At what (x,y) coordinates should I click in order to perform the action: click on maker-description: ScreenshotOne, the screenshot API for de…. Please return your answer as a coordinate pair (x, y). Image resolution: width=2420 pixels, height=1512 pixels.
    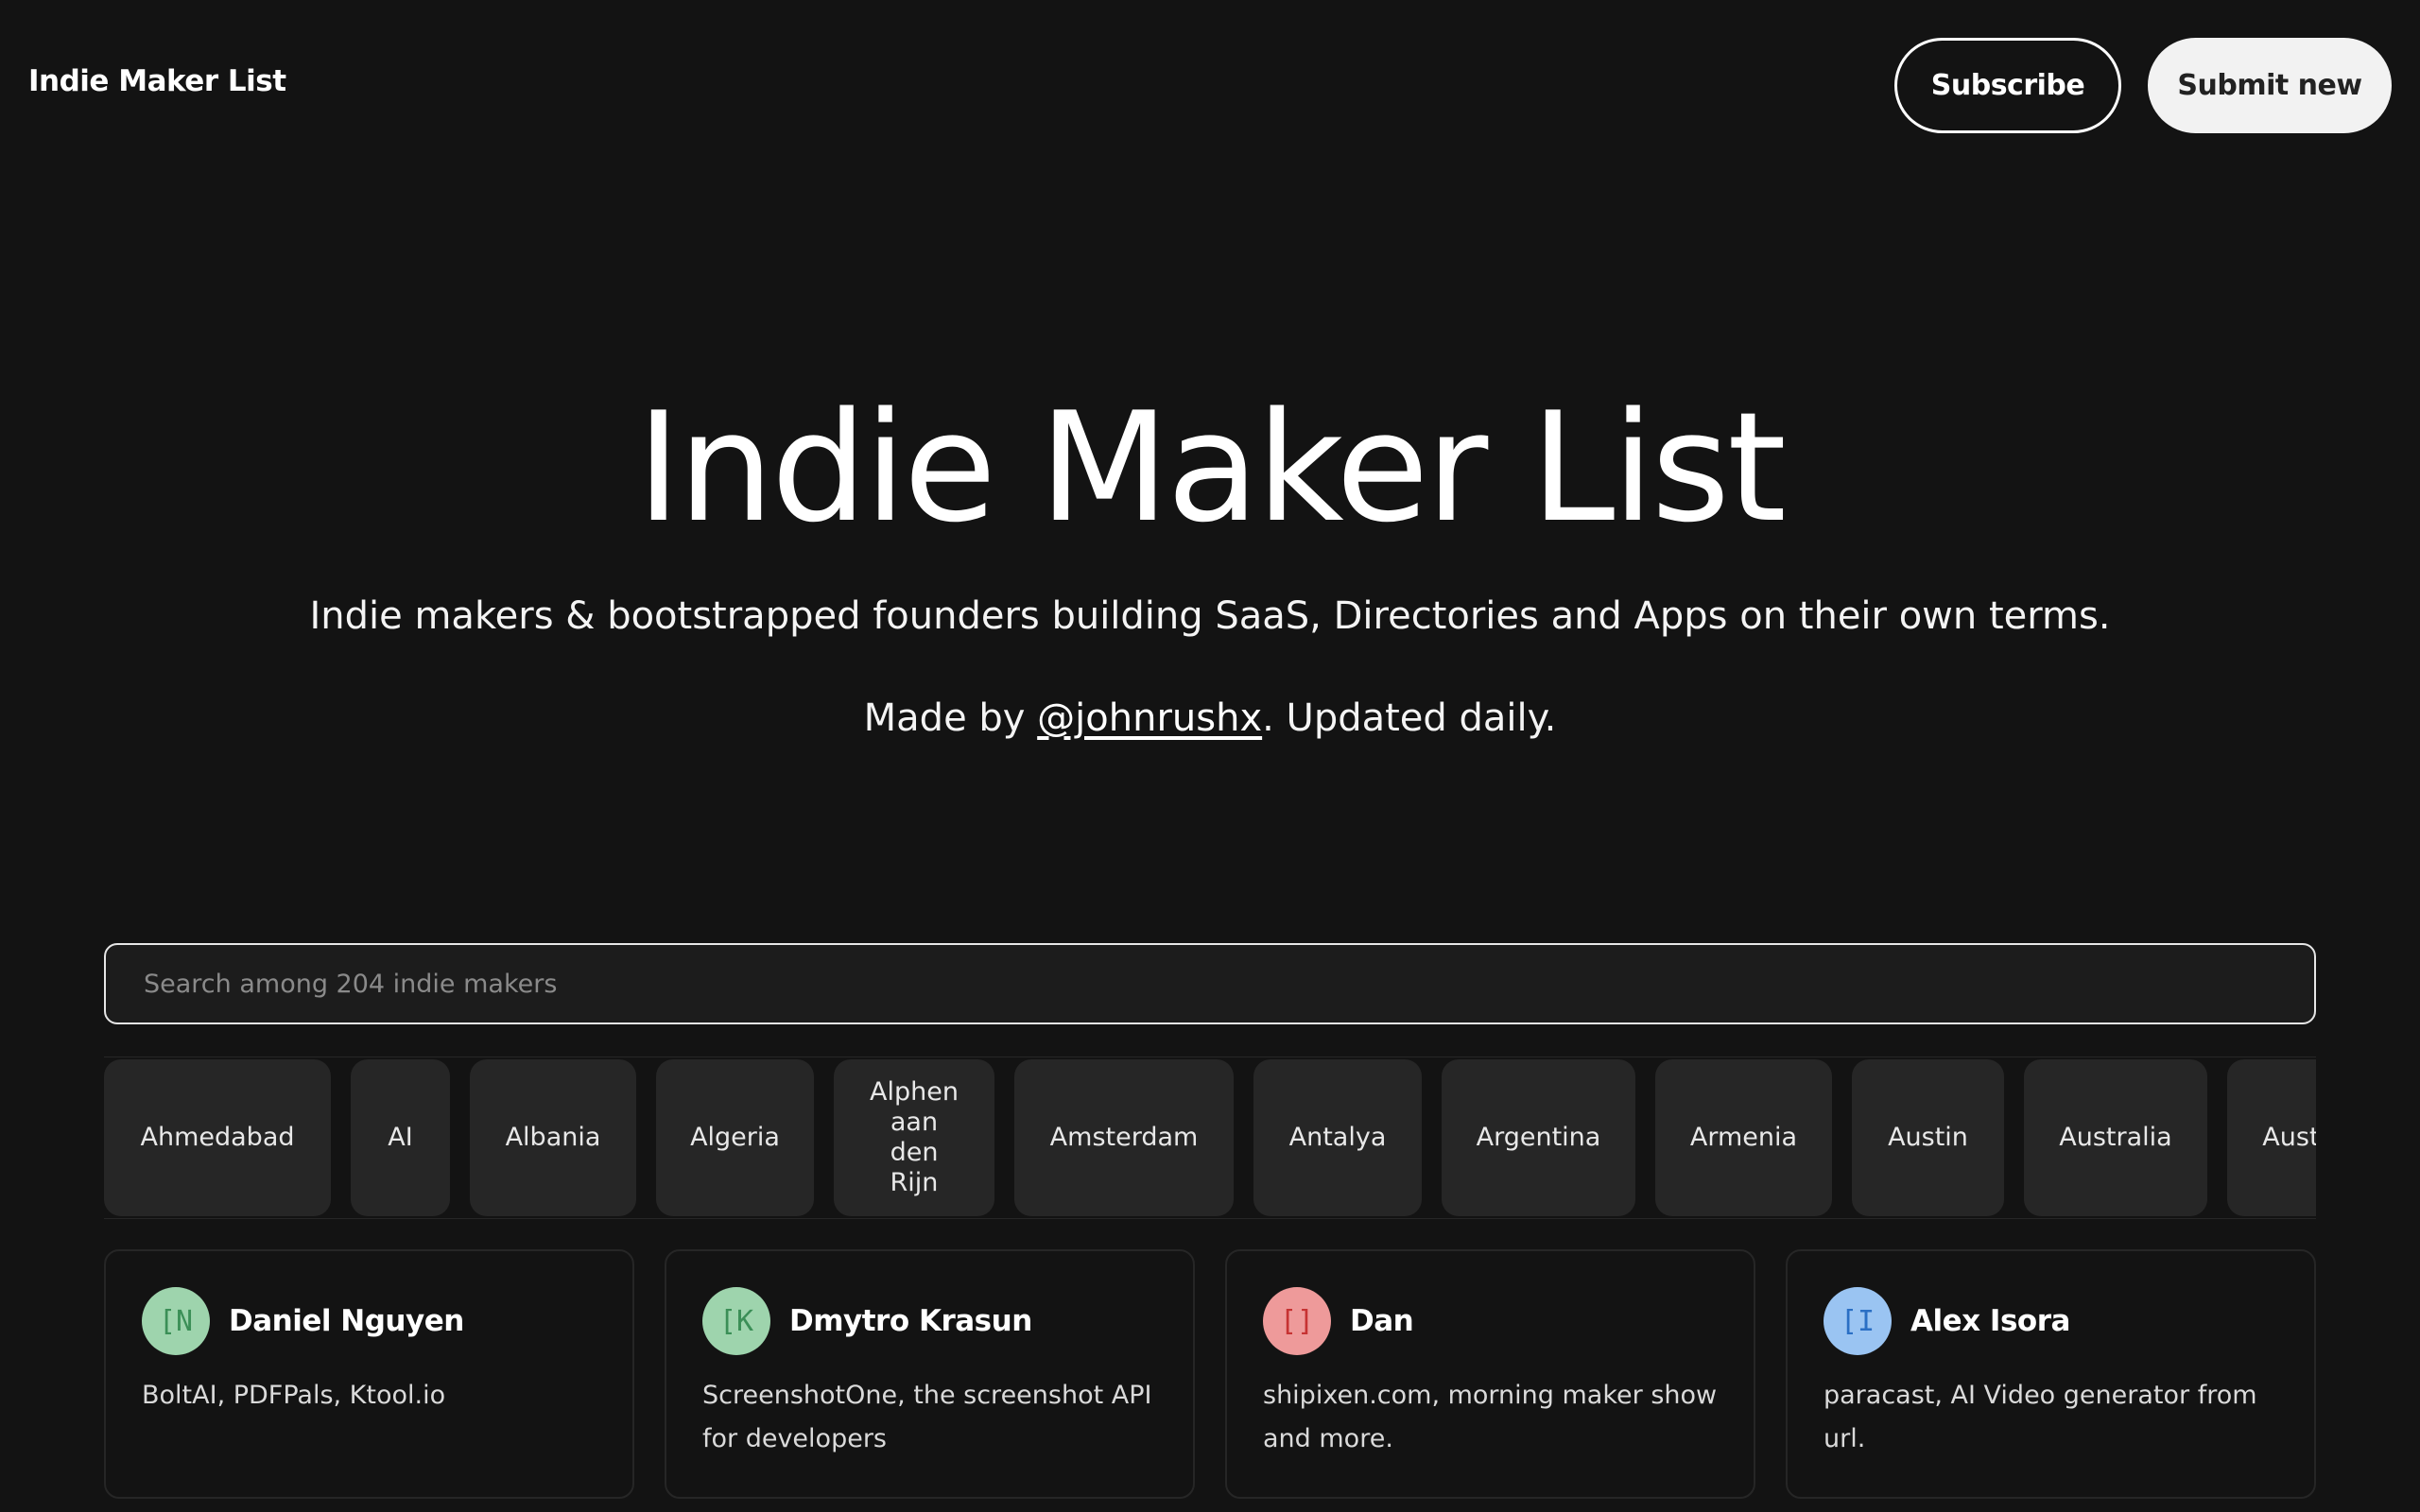
    Looking at the image, I should click on (927, 1417).